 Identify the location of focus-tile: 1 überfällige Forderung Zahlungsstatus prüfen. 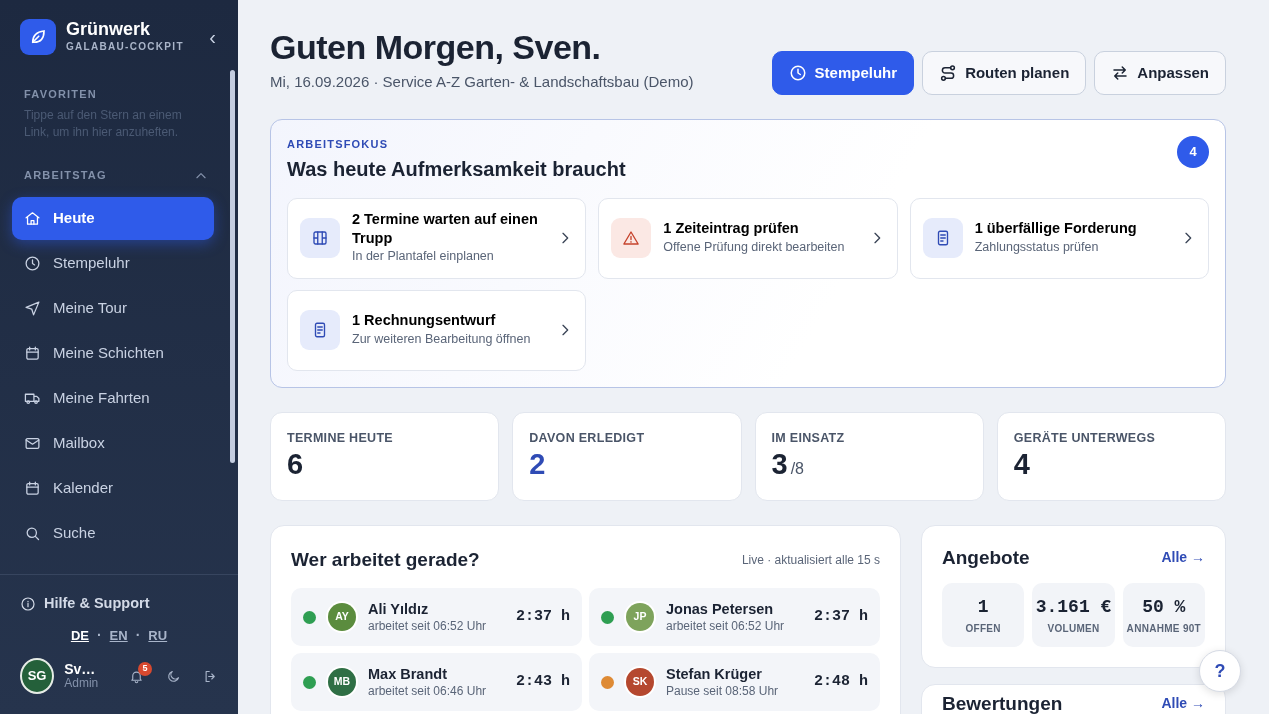
(1059, 238).